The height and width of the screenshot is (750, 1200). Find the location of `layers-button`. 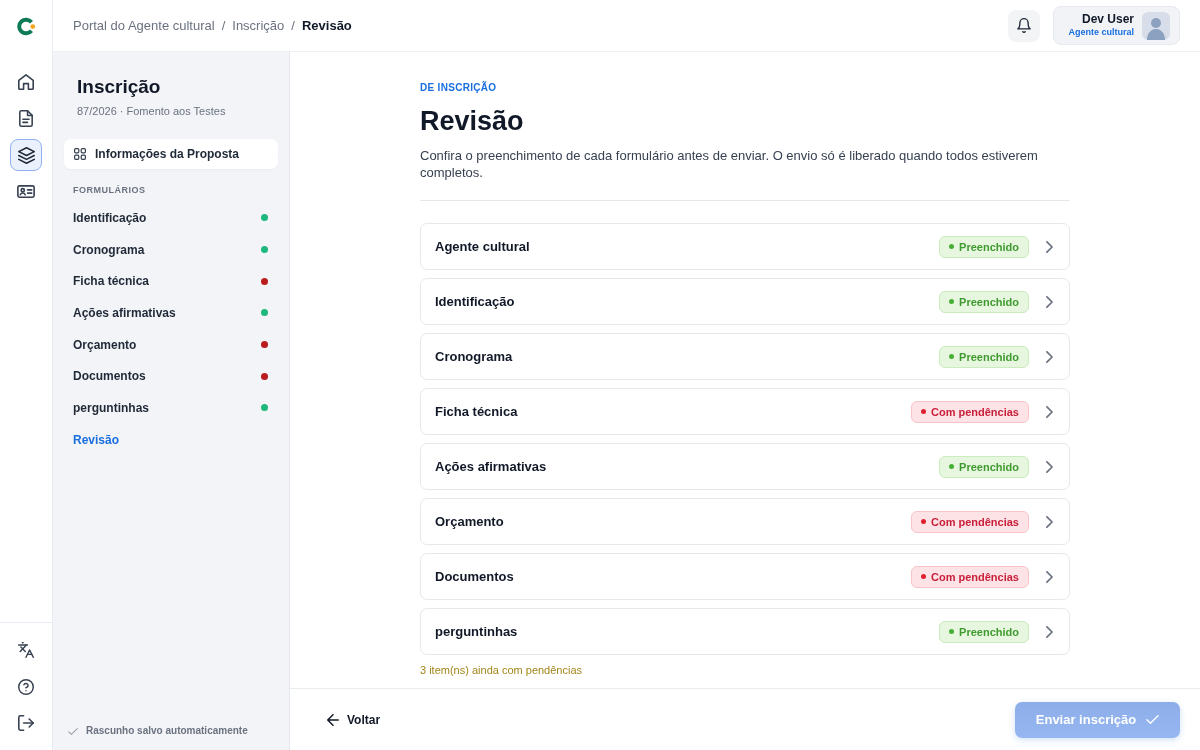

layers-button is located at coordinates (26, 155).